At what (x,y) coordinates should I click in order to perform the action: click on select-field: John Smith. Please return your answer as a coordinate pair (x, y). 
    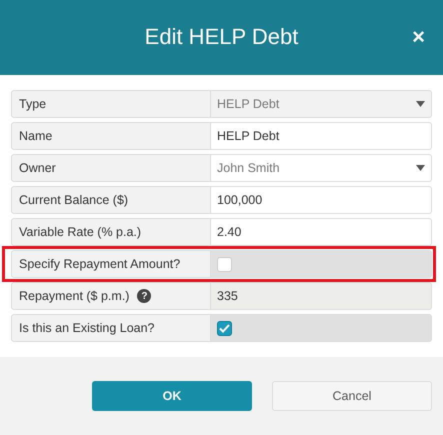
    Looking at the image, I should click on (321, 168).